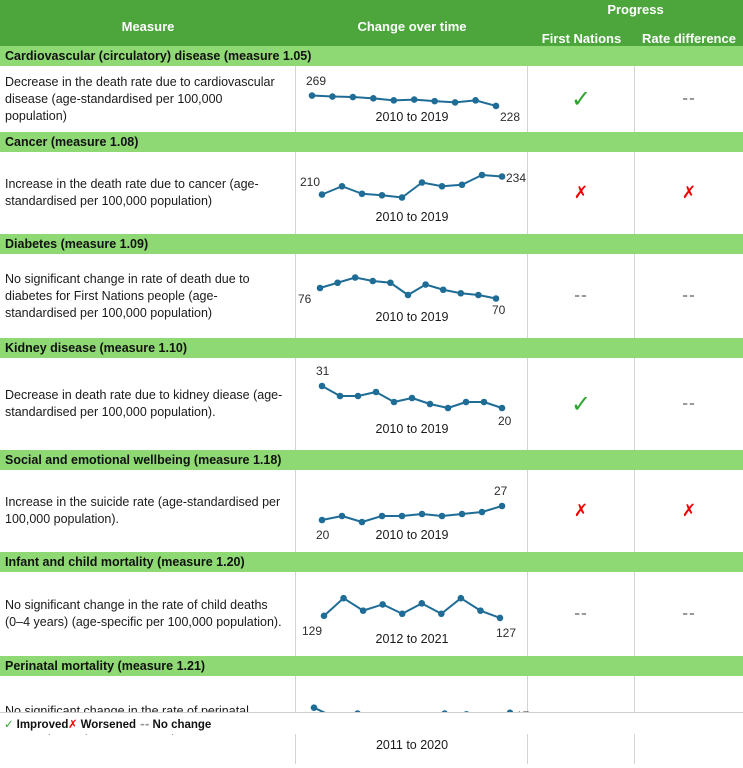  I want to click on sparkline-container: 210 234 2010 to 2019, so click(412, 193).